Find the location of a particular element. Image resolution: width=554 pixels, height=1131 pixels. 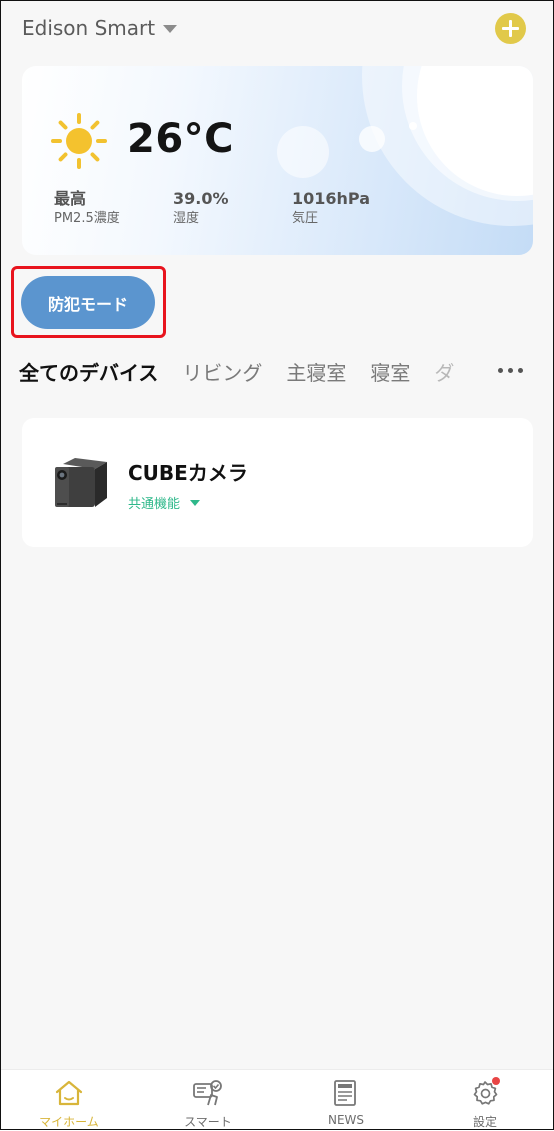

pressure-value: 1016hPa is located at coordinates (331, 198).